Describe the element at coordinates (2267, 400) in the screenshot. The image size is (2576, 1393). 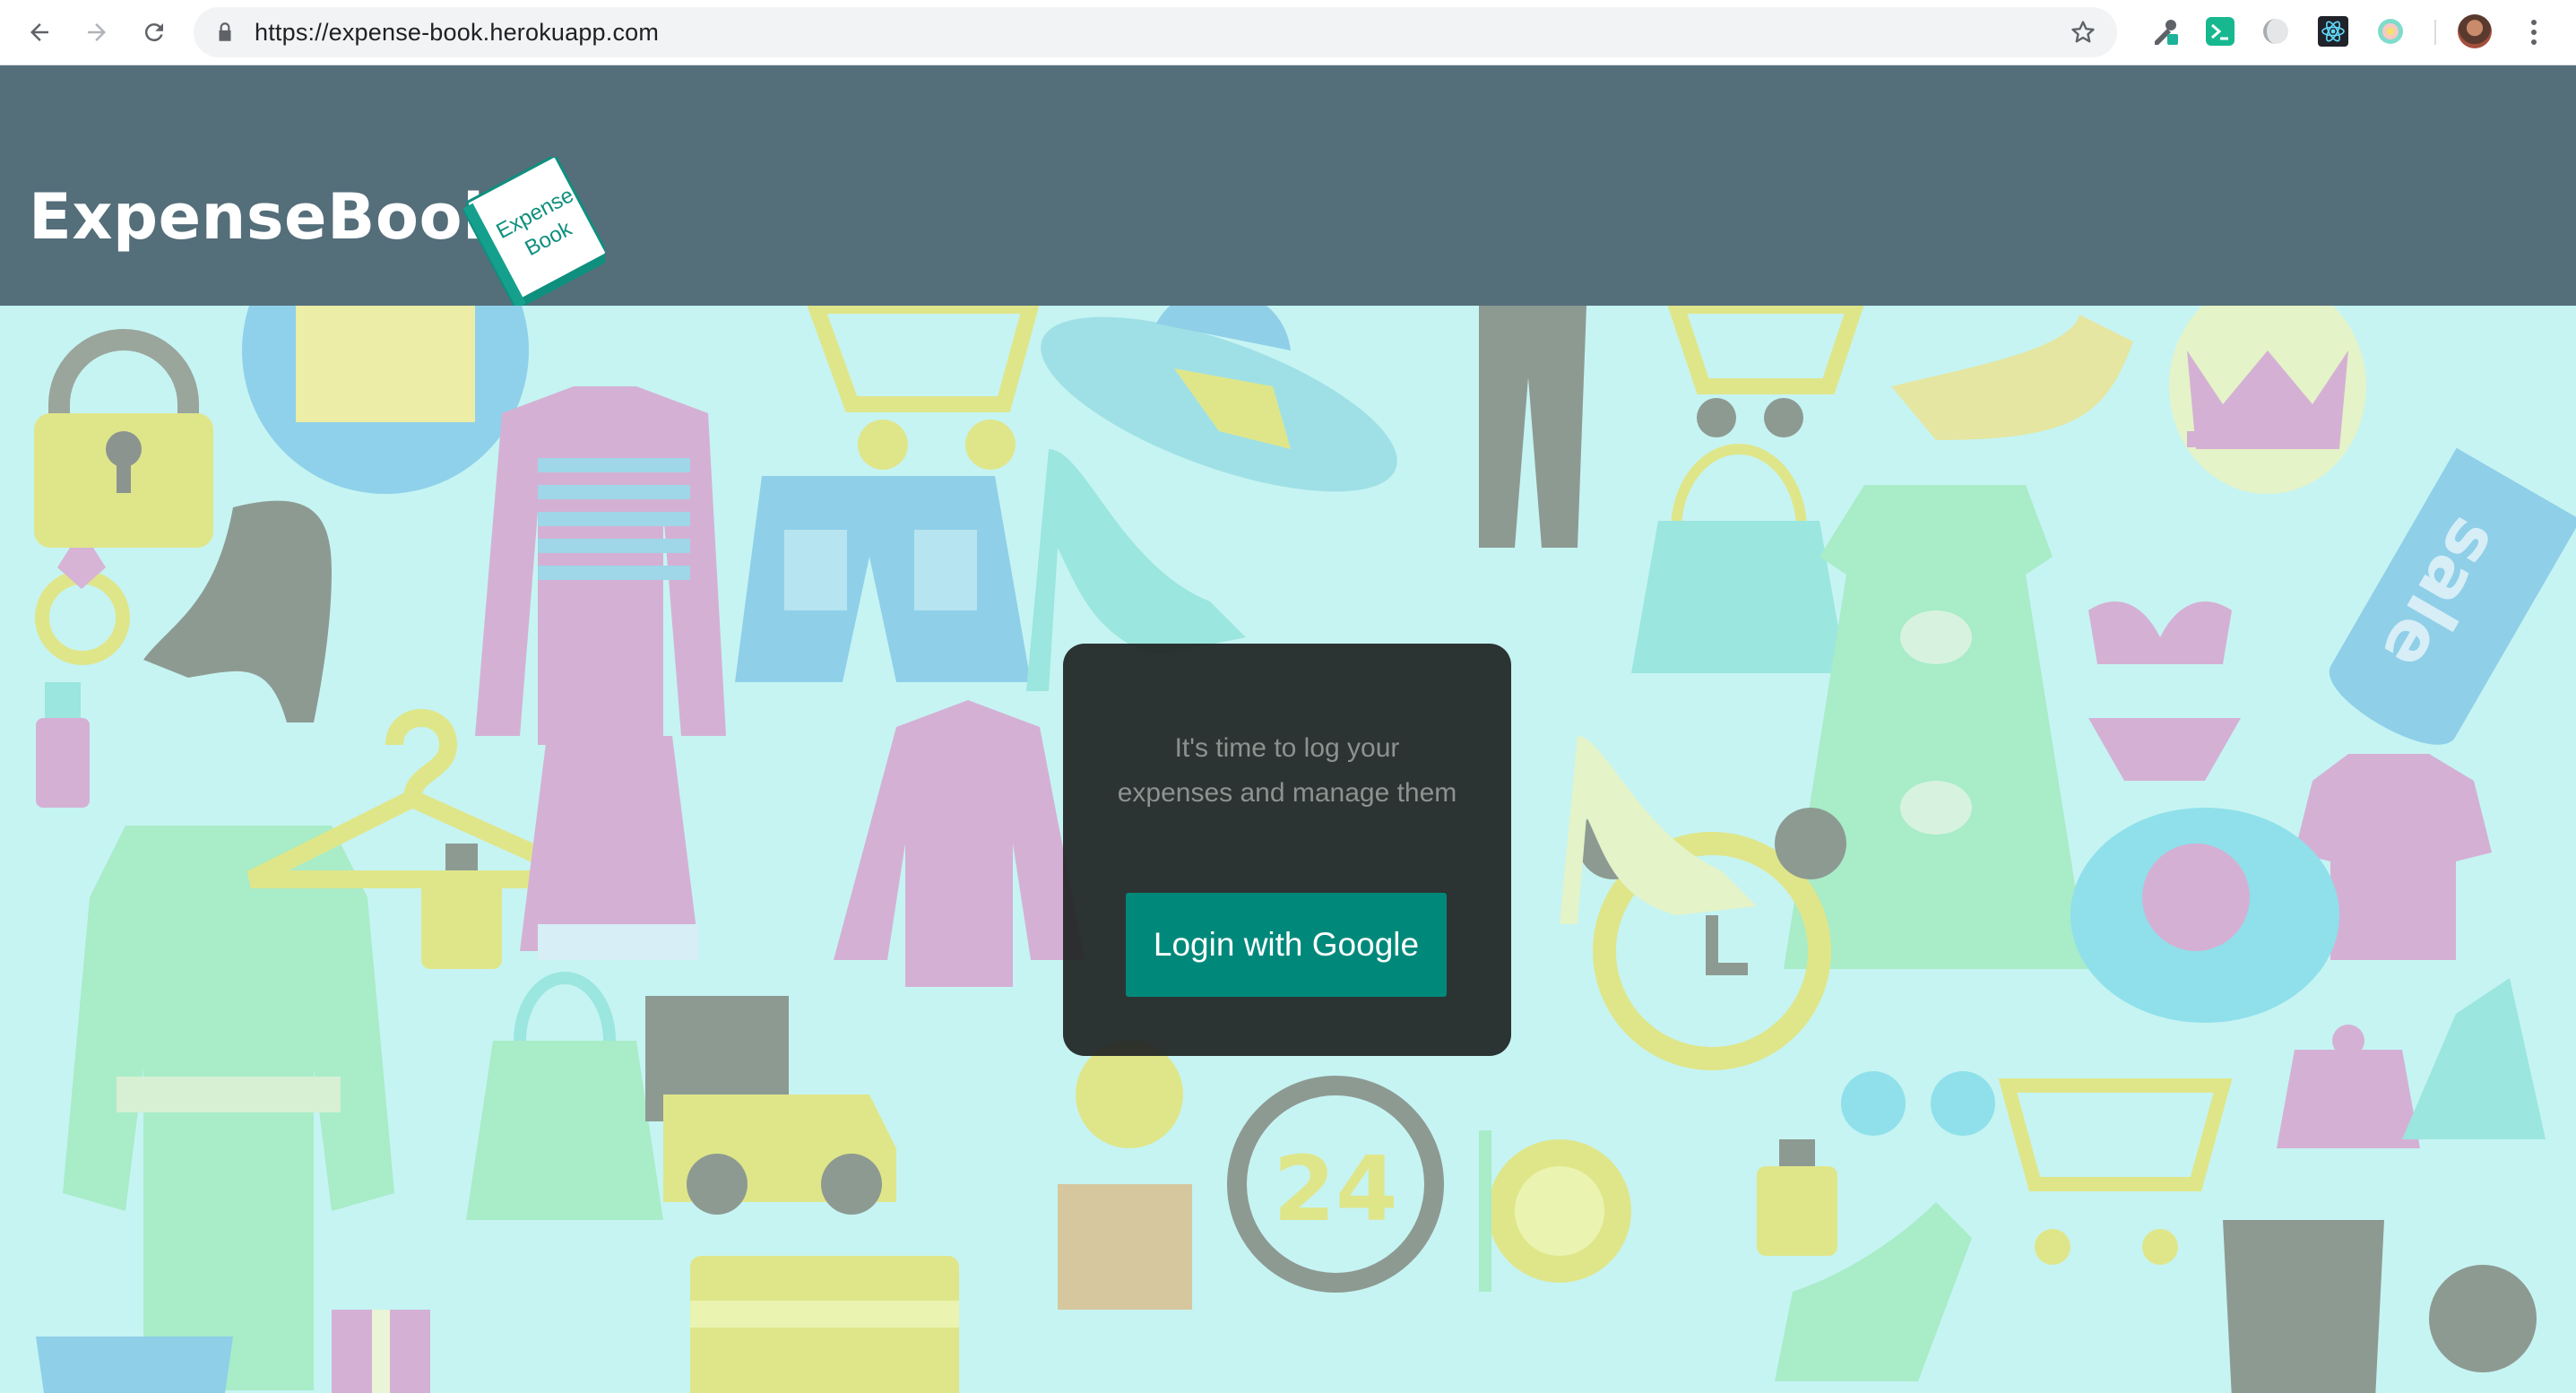
I see `crown-icon` at that location.